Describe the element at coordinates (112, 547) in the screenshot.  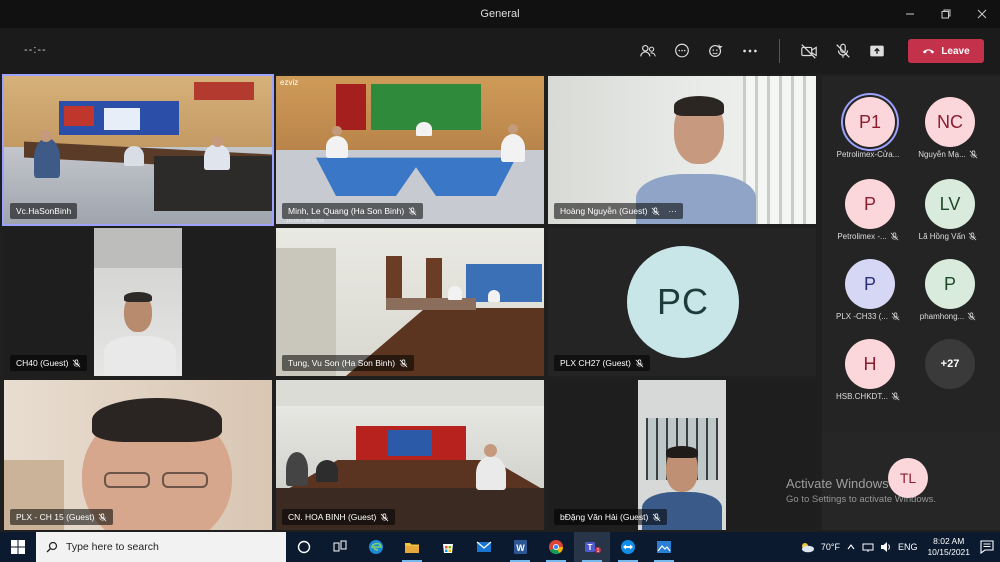
I see `search-placeholder: Type here to search` at that location.